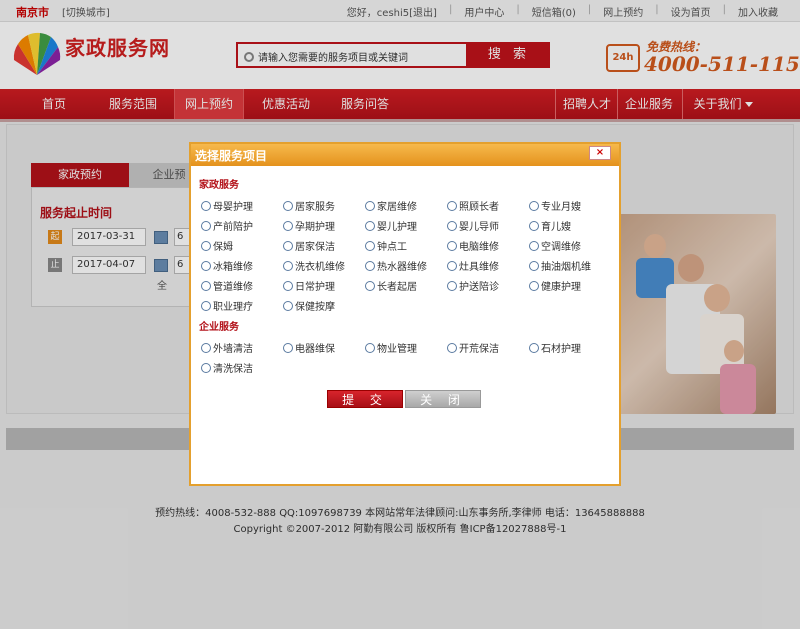  Describe the element at coordinates (320, 267) in the screenshot. I see `service-option-label: 洗衣机维修` at that location.